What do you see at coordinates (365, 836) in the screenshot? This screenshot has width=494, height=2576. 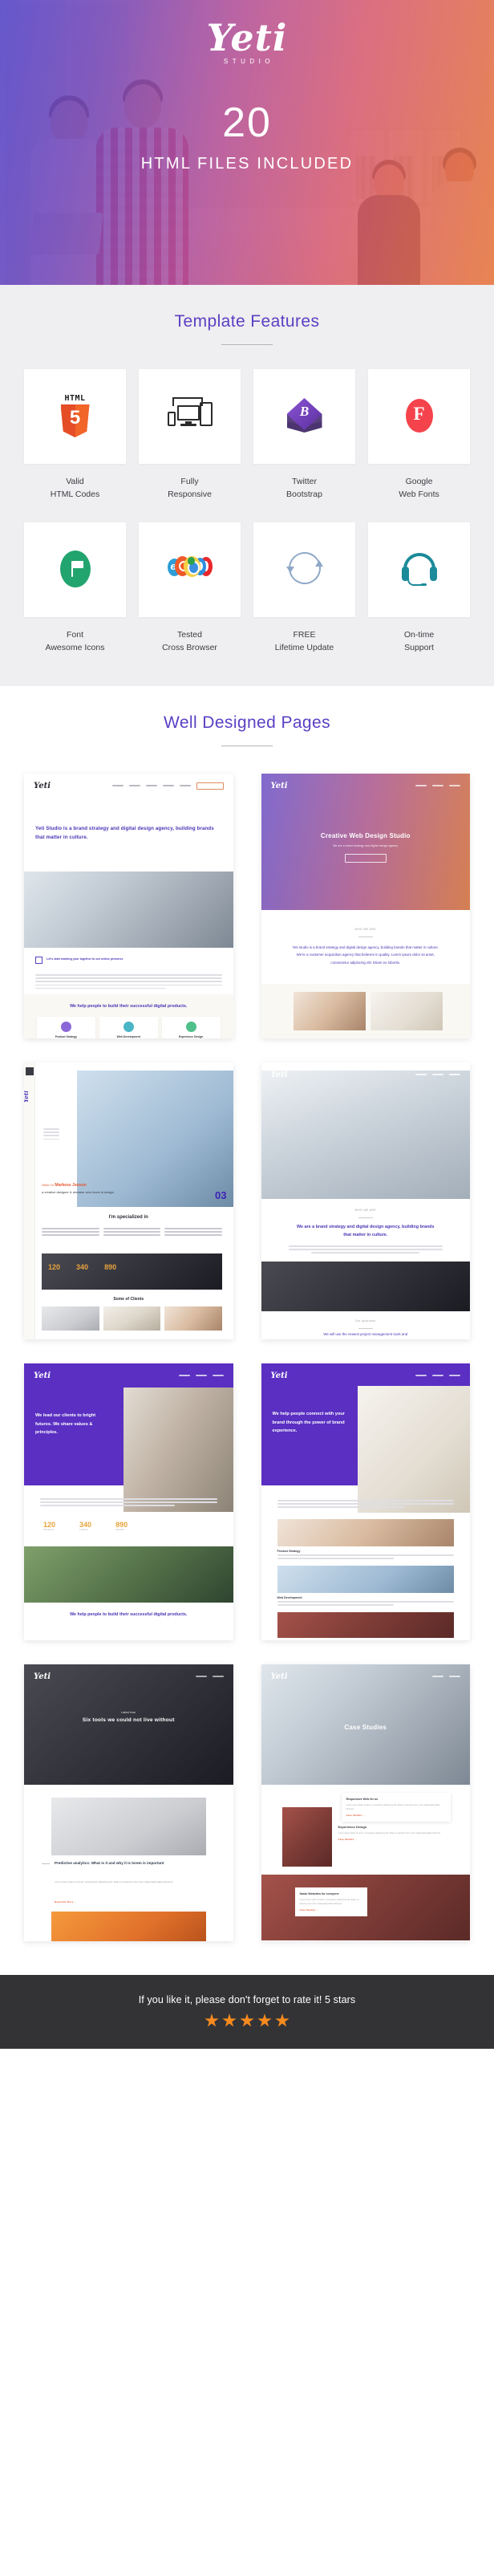 I see `thumb-hero-title: Creative Web Design Studio` at bounding box center [365, 836].